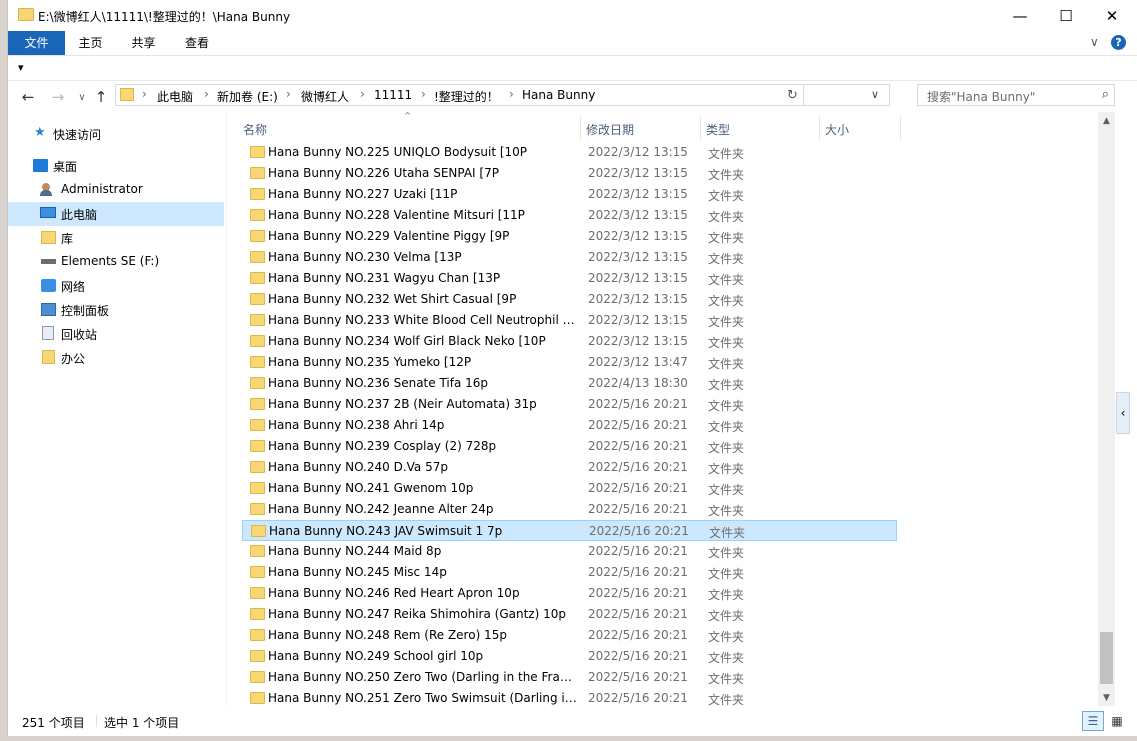 The height and width of the screenshot is (741, 1137). What do you see at coordinates (116, 166) in the screenshot?
I see `sidebar-item-desktop: 桌面` at bounding box center [116, 166].